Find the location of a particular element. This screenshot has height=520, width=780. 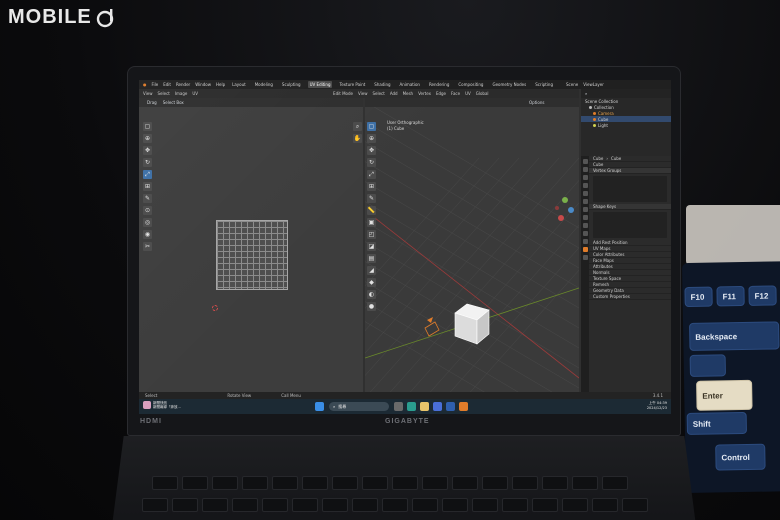

relax-tool-icon: ◎ is located at coordinates (147, 222).